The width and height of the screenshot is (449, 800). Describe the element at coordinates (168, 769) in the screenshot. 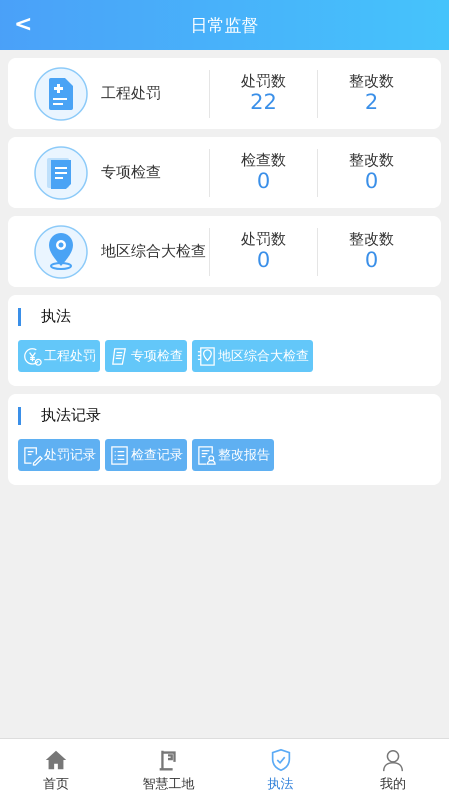

I see `tab-item: 智慧工地` at that location.